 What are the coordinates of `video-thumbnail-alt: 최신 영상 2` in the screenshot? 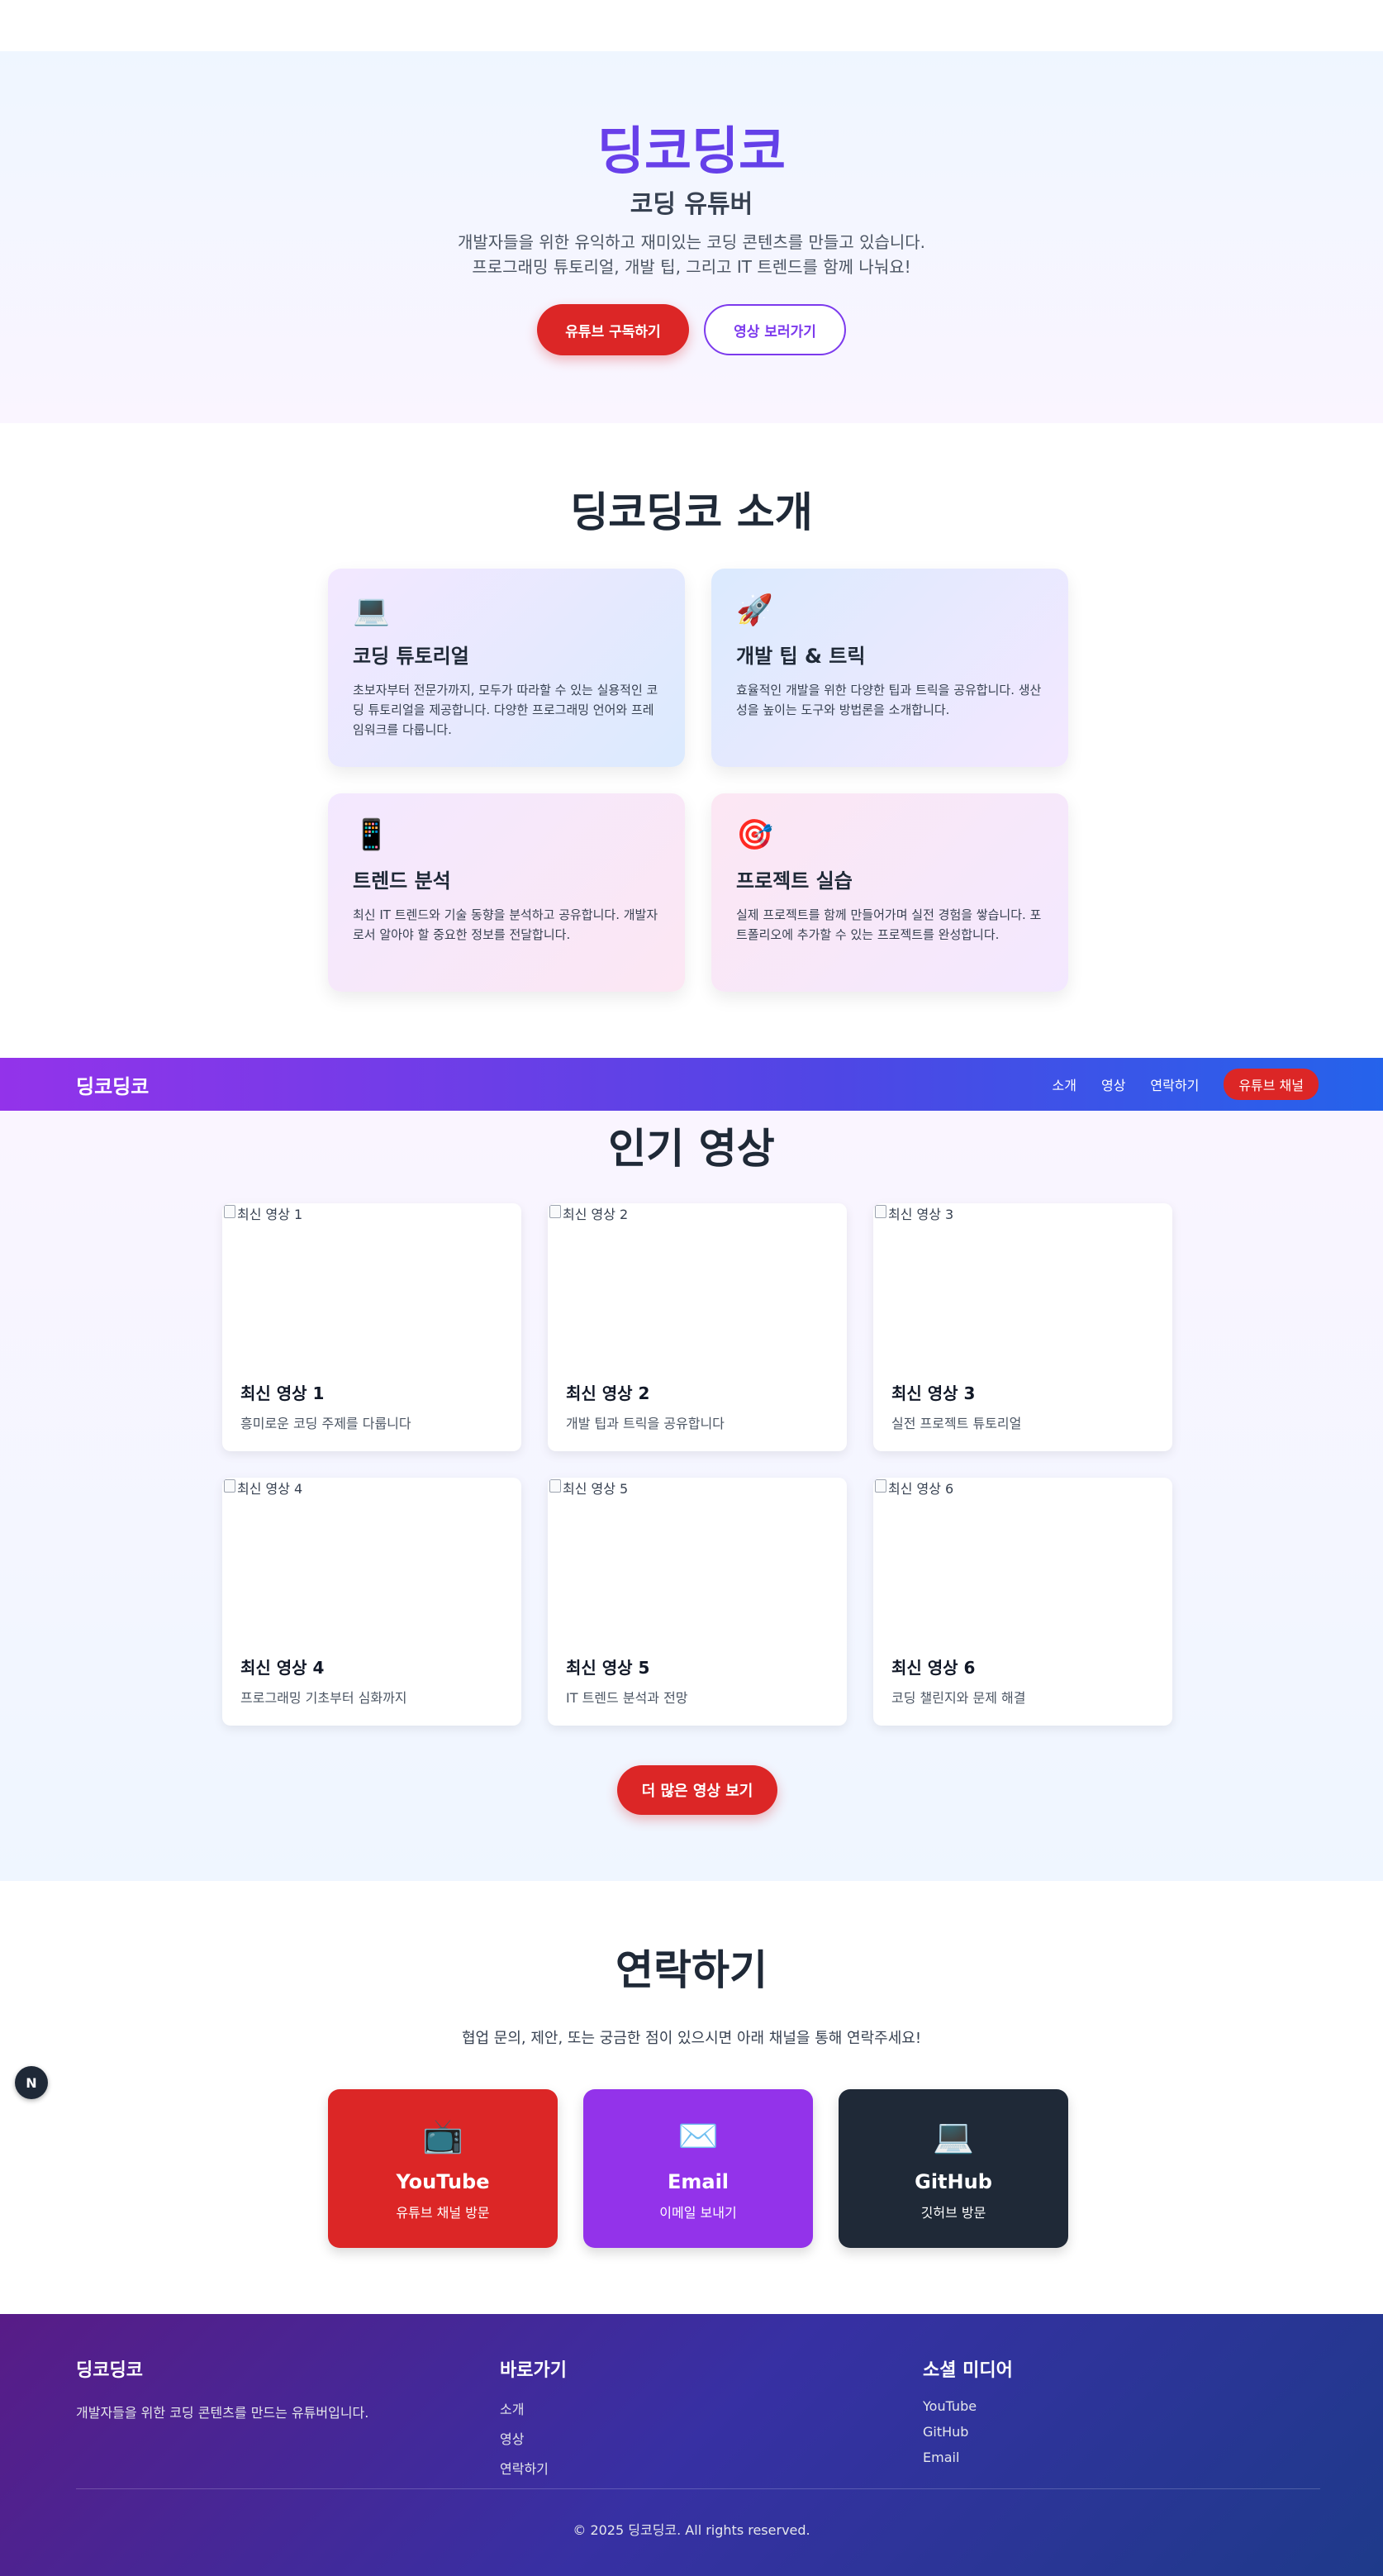 It's located at (596, 1215).